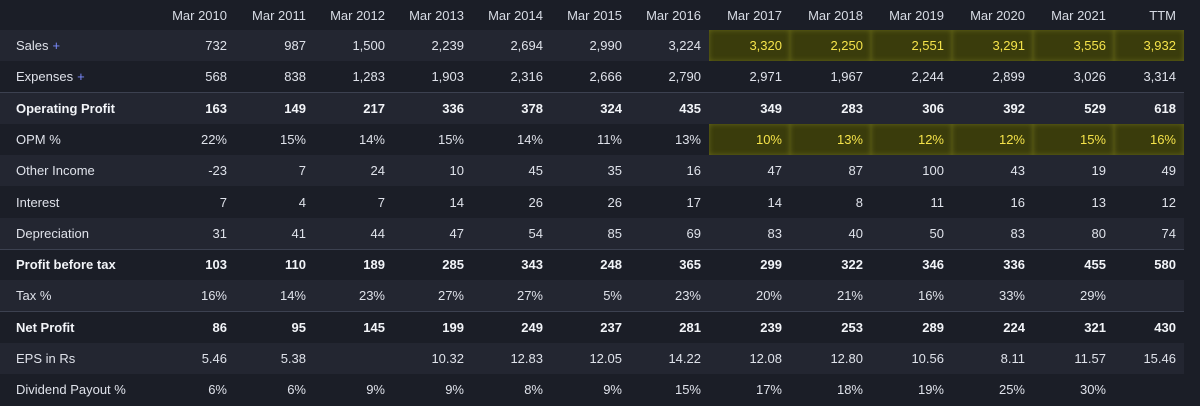  What do you see at coordinates (930, 296) in the screenshot?
I see `value-cell: 16%` at bounding box center [930, 296].